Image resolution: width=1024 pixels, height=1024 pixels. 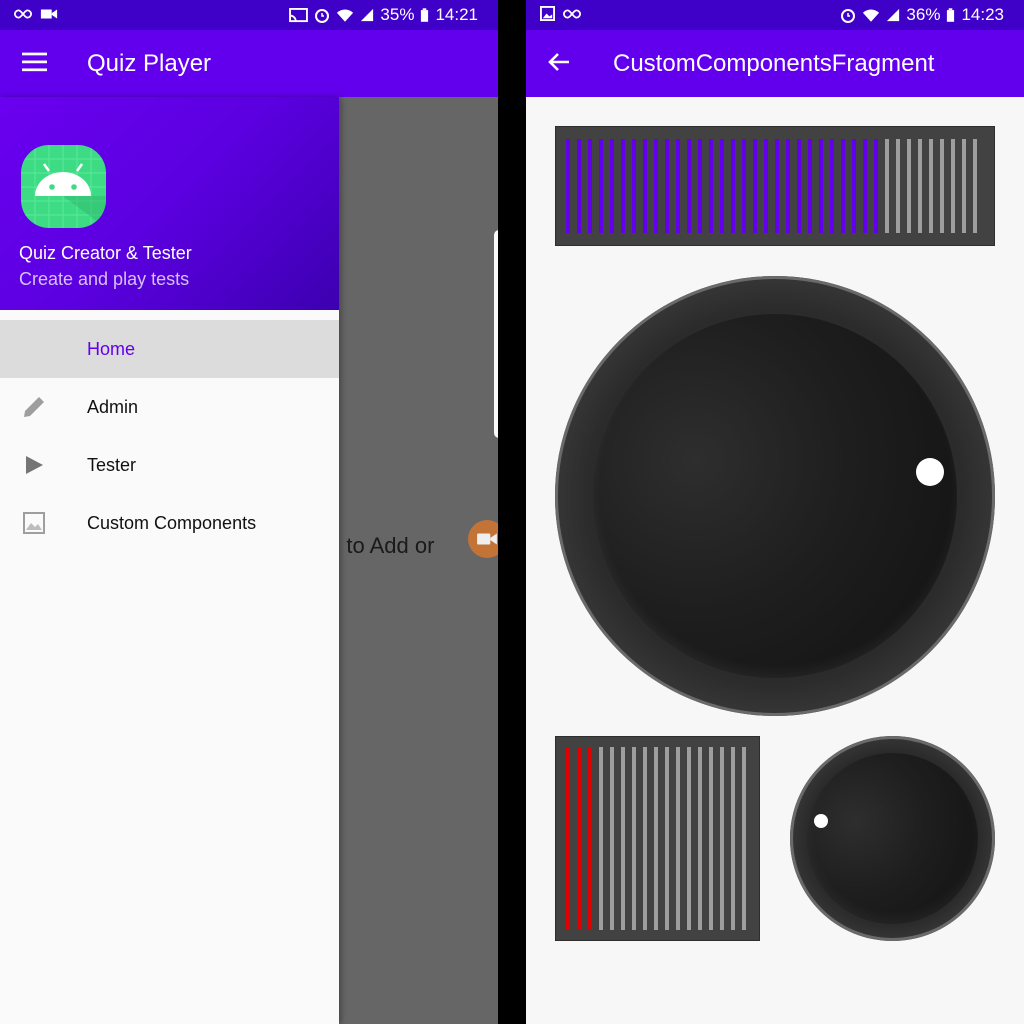 I want to click on background-text: u to Add or, so click(x=381, y=545).